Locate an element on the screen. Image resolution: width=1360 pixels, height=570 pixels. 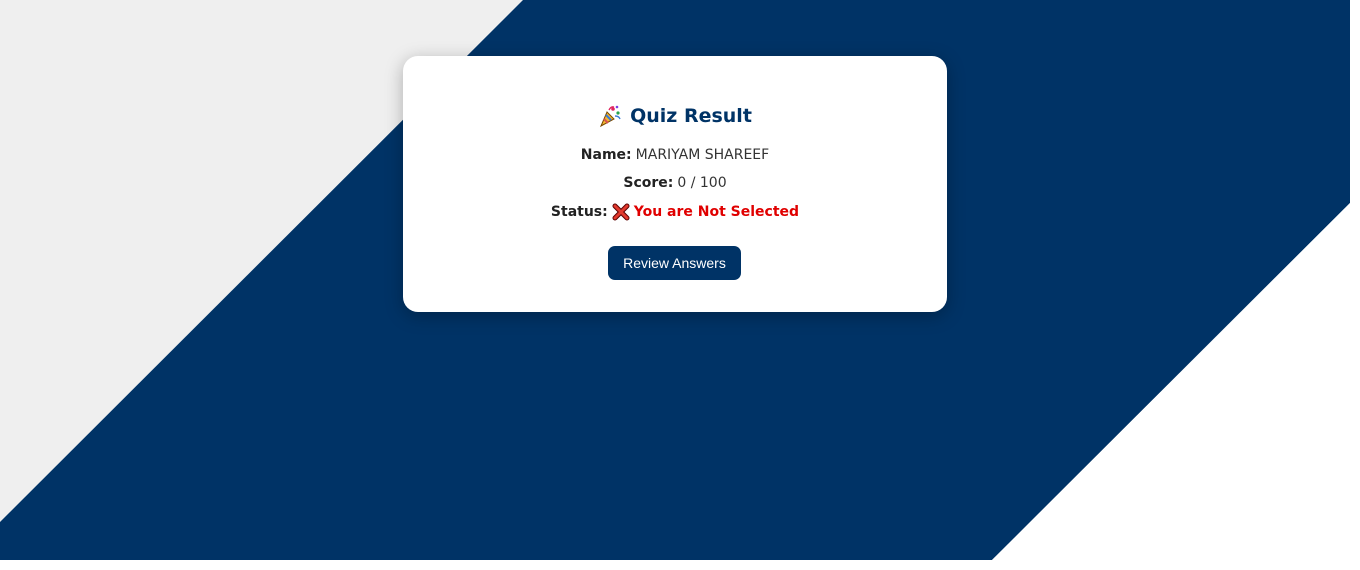
result-title-row: Quiz Result is located at coordinates (675, 116).